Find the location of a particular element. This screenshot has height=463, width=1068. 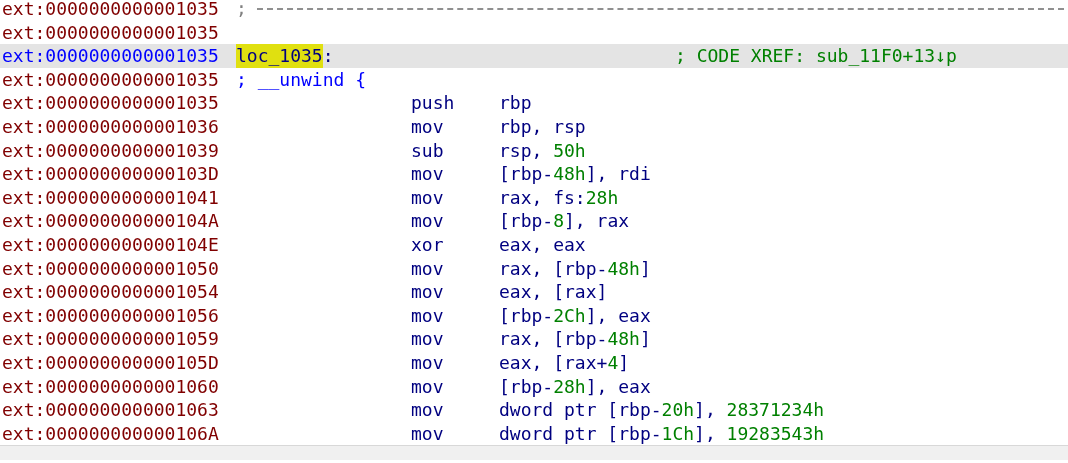

label-colon: : is located at coordinates (328, 56).